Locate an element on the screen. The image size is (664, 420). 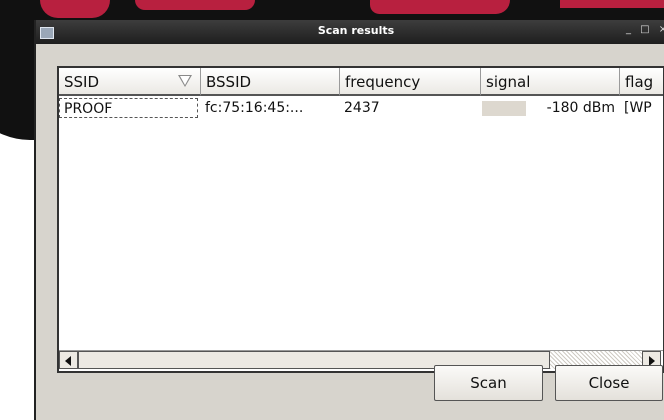
column-label: flag is located at coordinates (639, 82).